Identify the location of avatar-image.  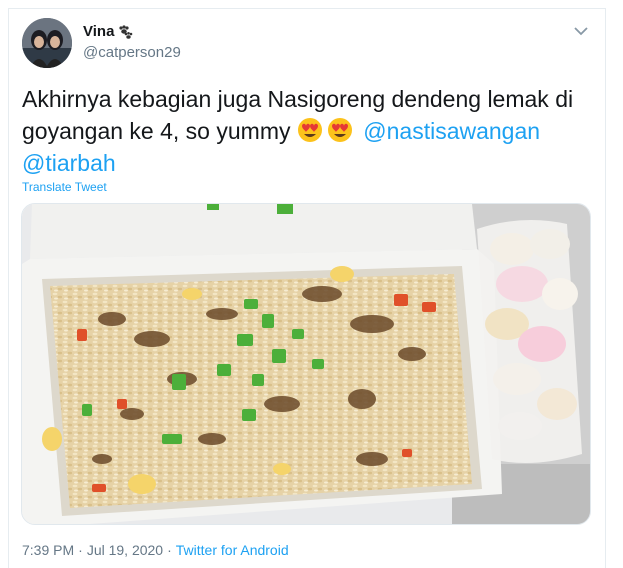
(47, 43).